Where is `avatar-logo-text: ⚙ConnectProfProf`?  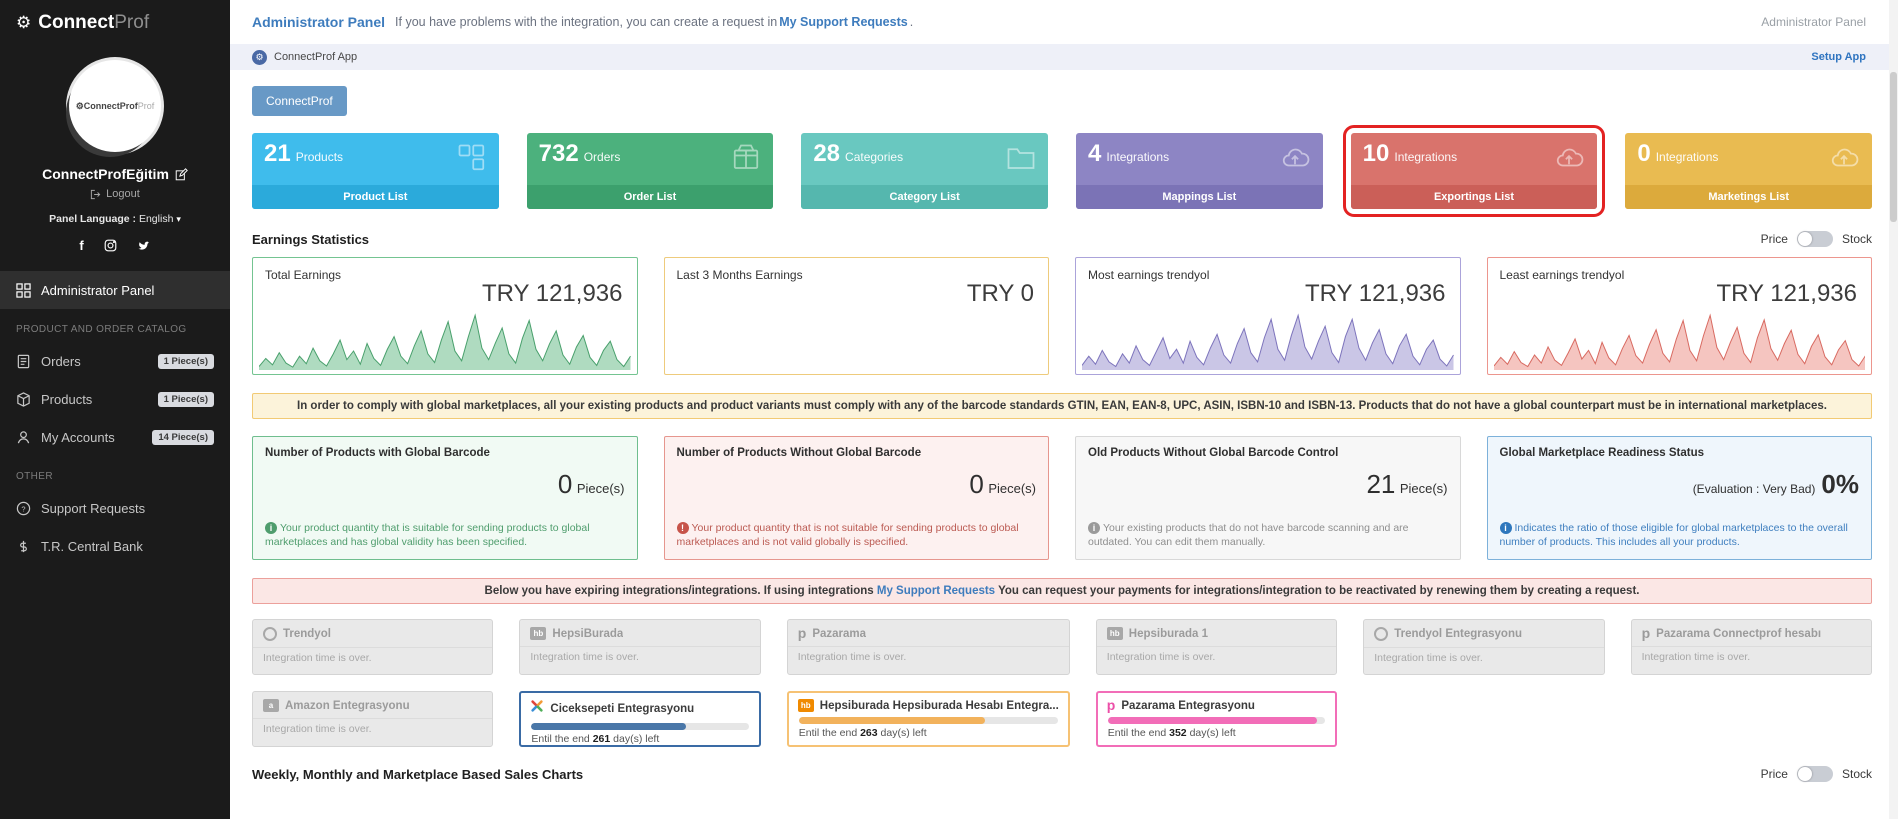
avatar-logo-text: ⚙ConnectProfProf is located at coordinates (115, 105).